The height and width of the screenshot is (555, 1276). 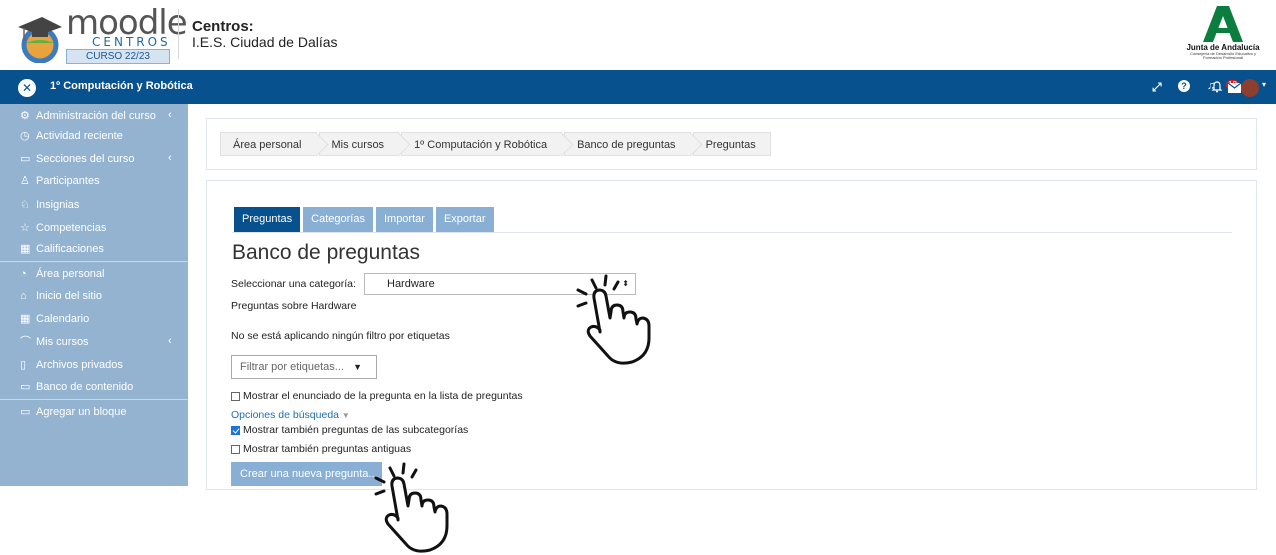 I want to click on tab-import: Importar, so click(x=404, y=219).